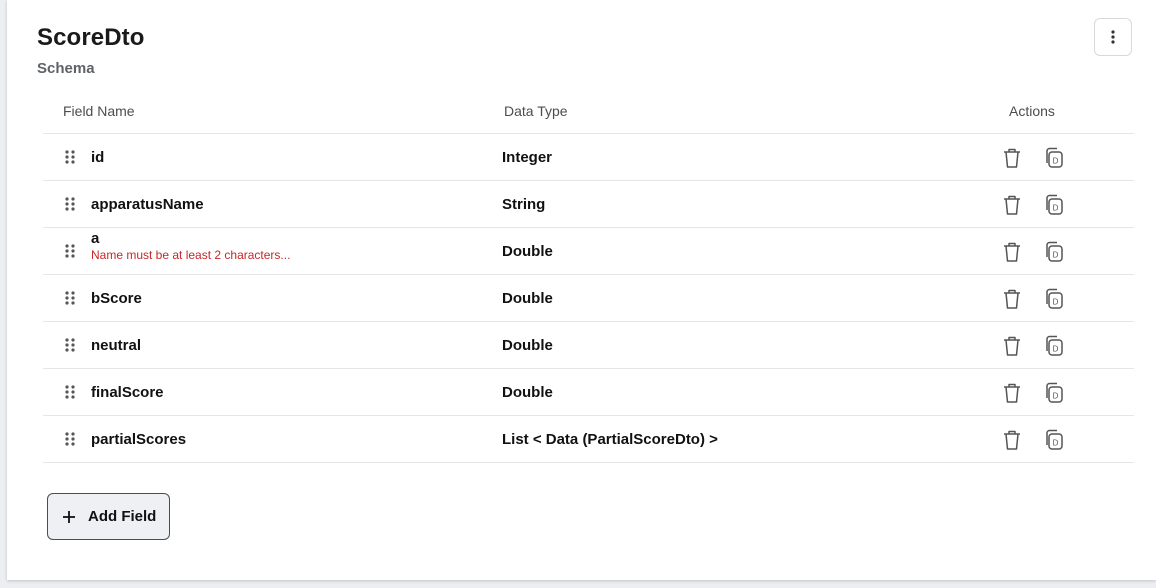  What do you see at coordinates (97, 157) in the screenshot?
I see `field-name: id` at bounding box center [97, 157].